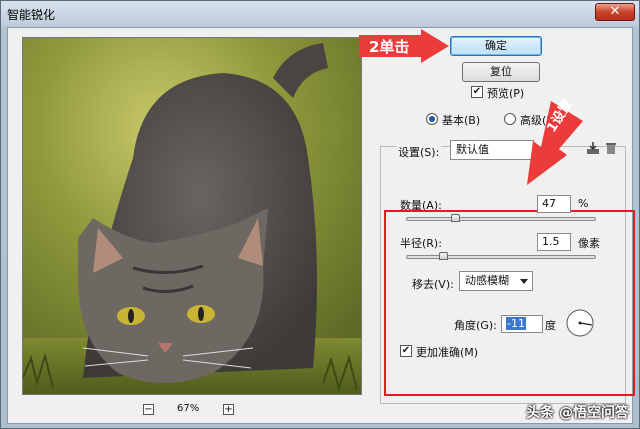 Image resolution: width=640 pixels, height=429 pixels. What do you see at coordinates (487, 280) in the screenshot?
I see `remove-value: 动感模糊` at bounding box center [487, 280].